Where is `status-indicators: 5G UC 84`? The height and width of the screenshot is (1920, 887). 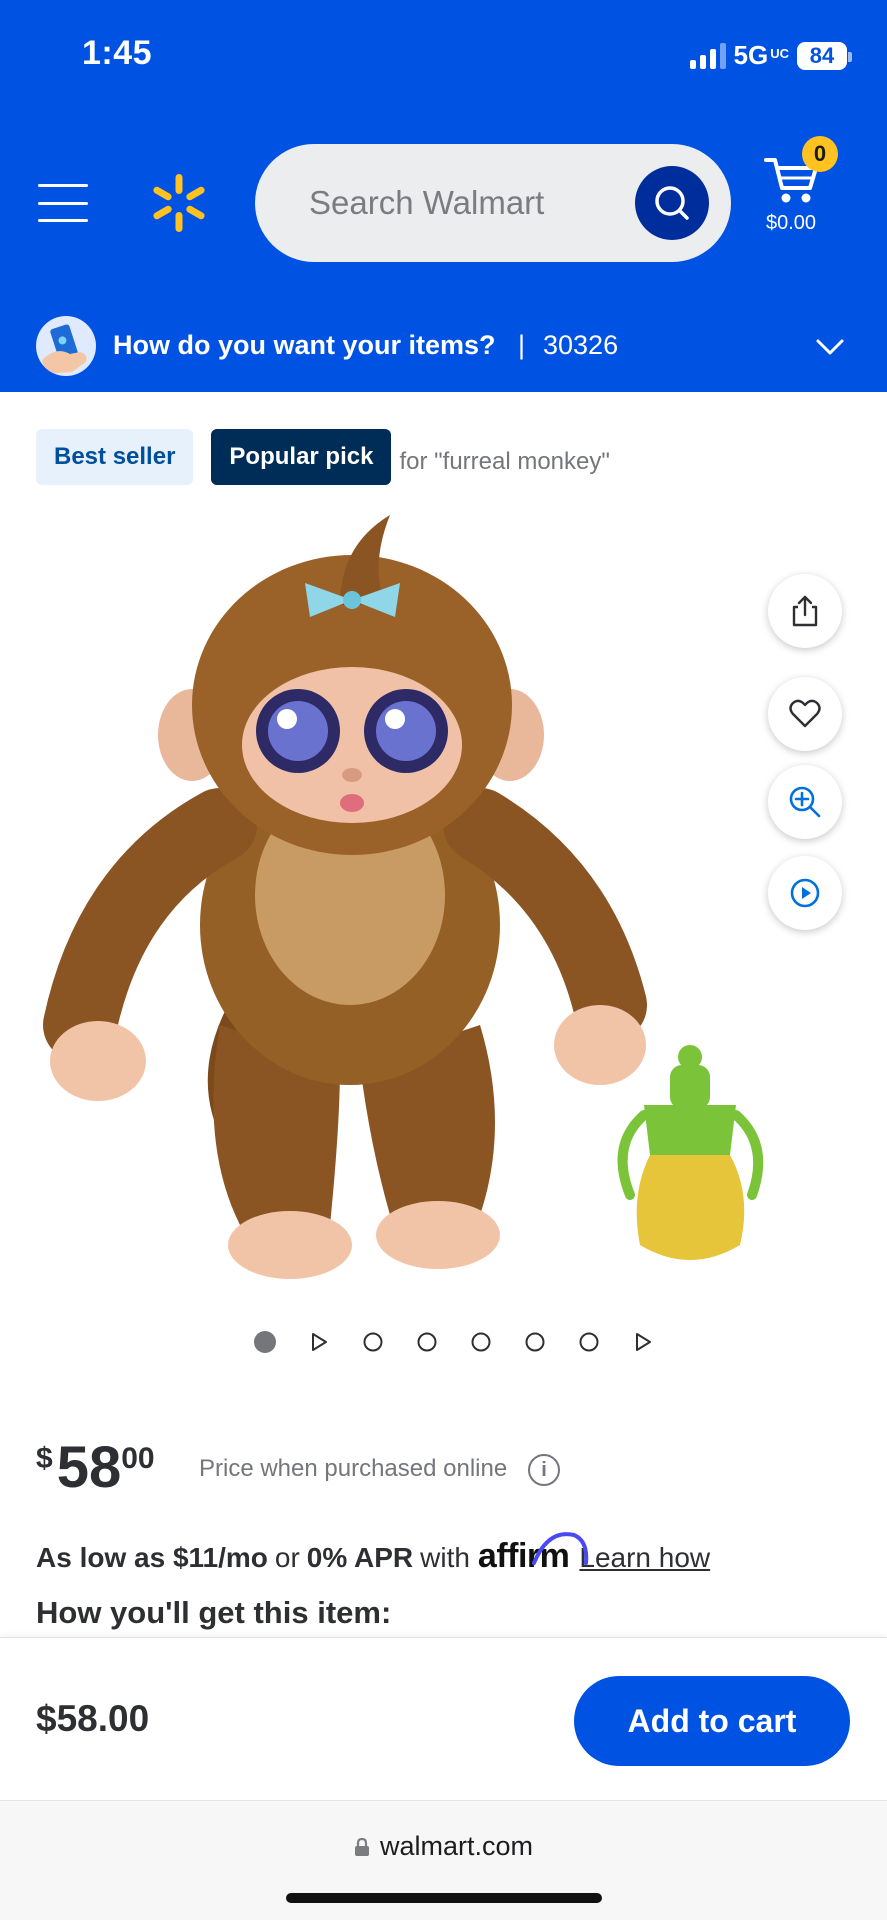 status-indicators: 5G UC 84 is located at coordinates (770, 55).